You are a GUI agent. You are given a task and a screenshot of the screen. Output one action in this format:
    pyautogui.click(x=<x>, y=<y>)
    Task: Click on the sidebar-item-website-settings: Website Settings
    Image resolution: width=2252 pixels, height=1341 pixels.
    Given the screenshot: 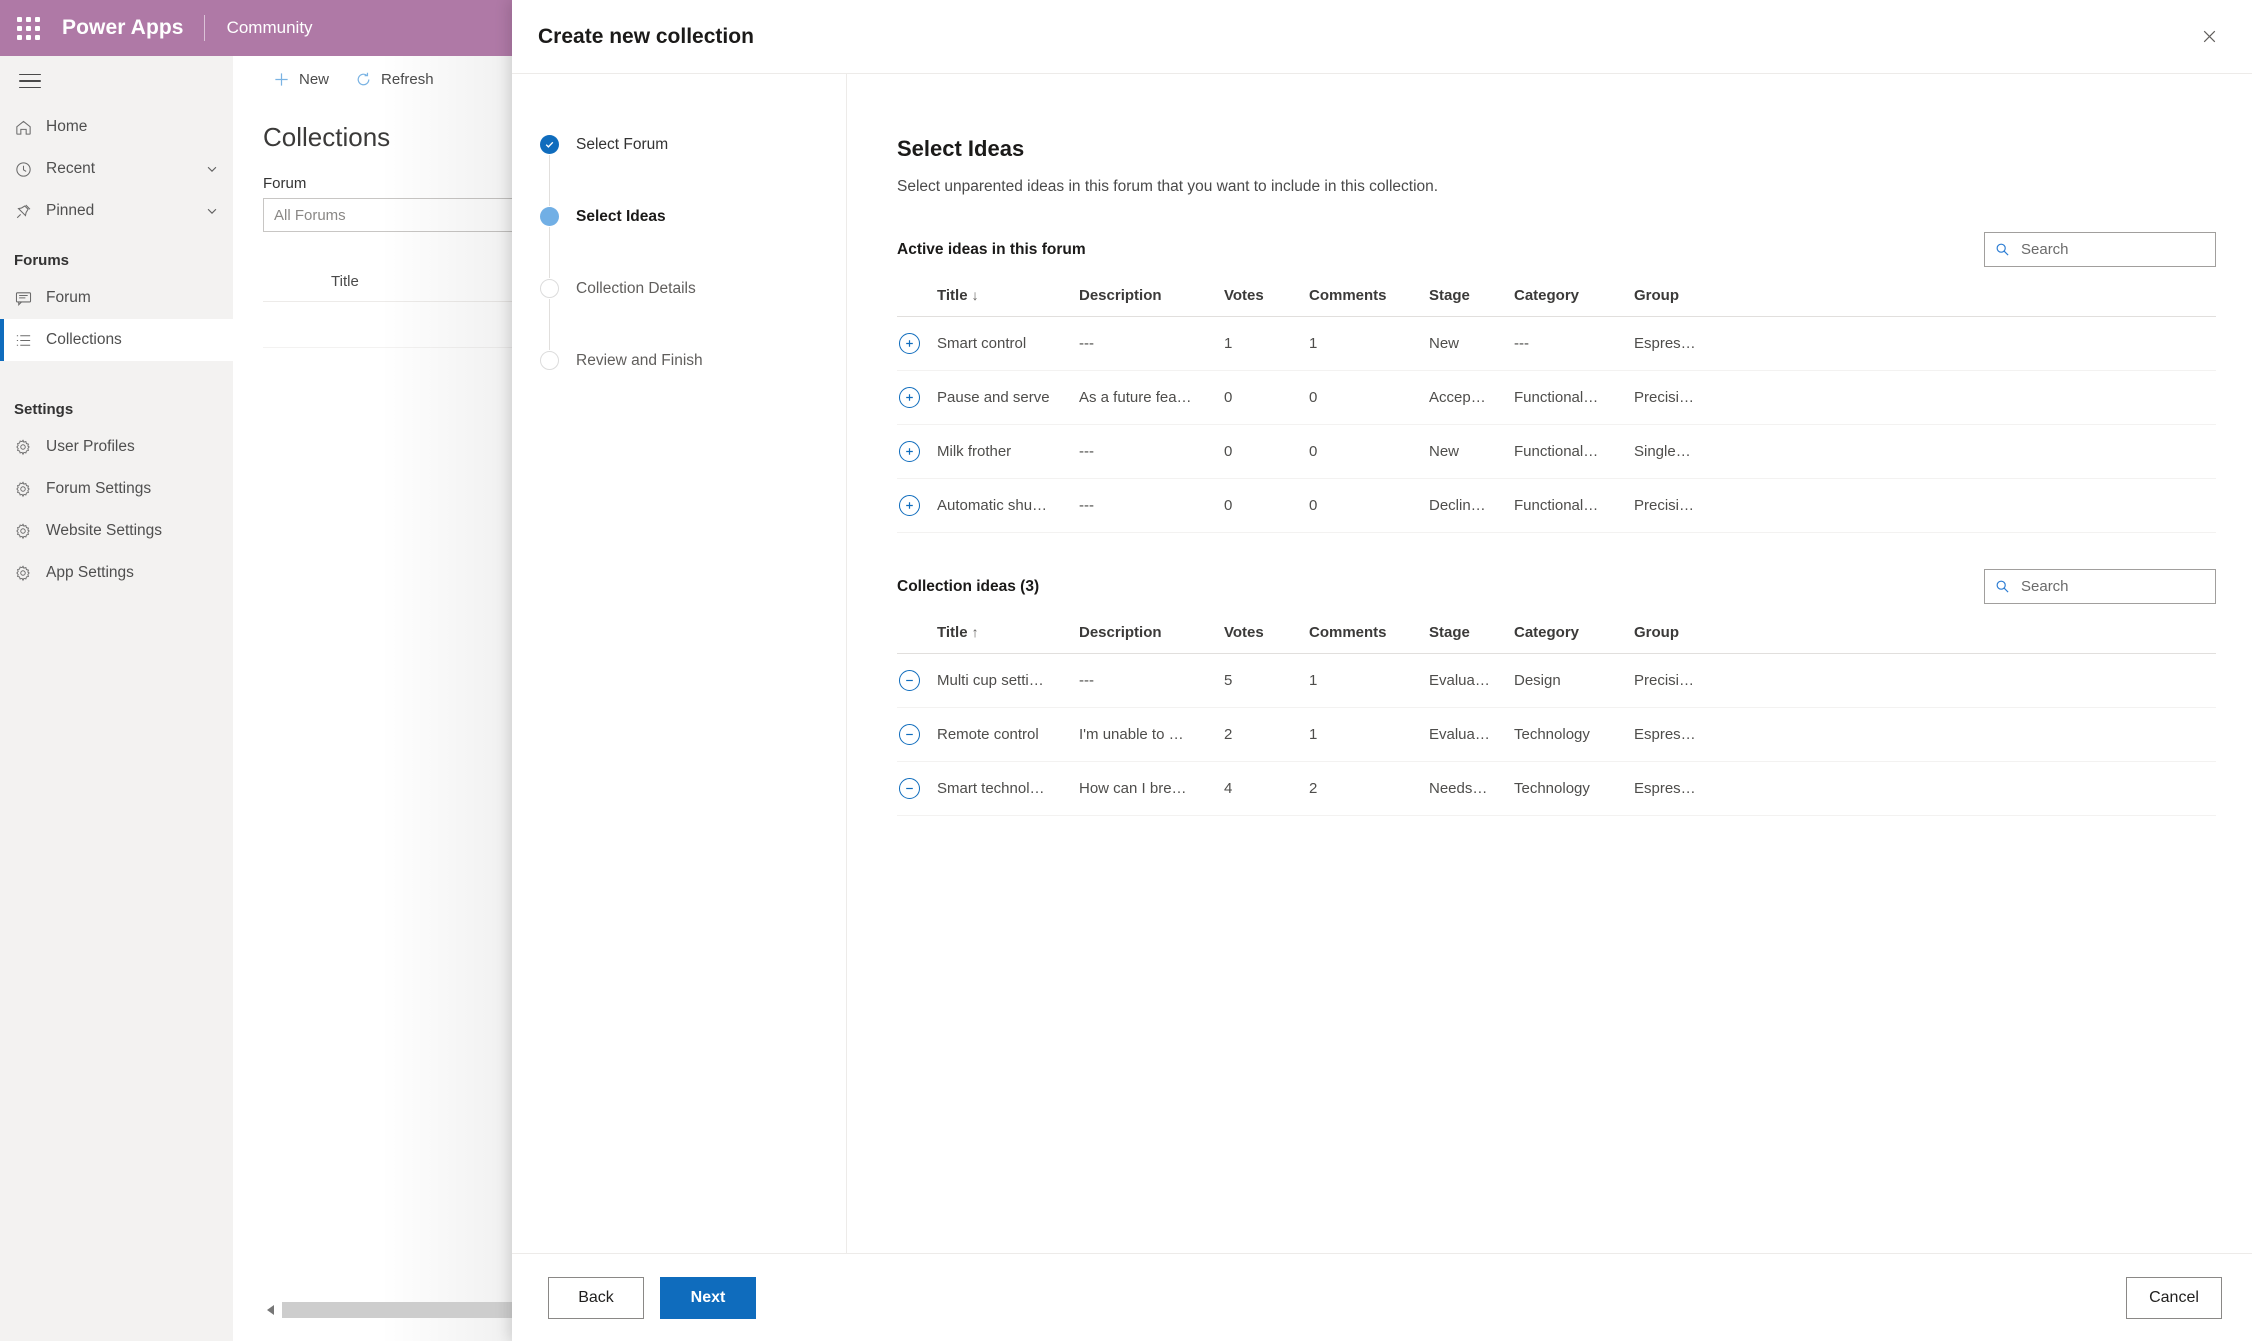 What is the action you would take?
    pyautogui.click(x=116, y=531)
    